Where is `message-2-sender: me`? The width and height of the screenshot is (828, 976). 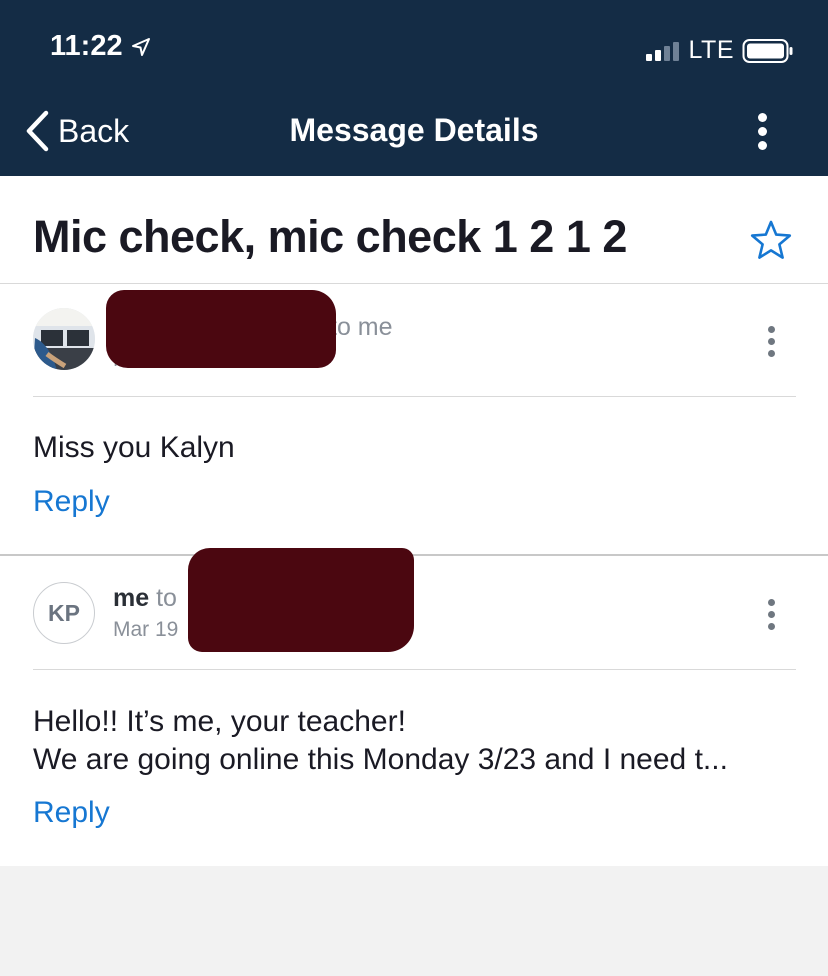
message-2-sender: me is located at coordinates (131, 598).